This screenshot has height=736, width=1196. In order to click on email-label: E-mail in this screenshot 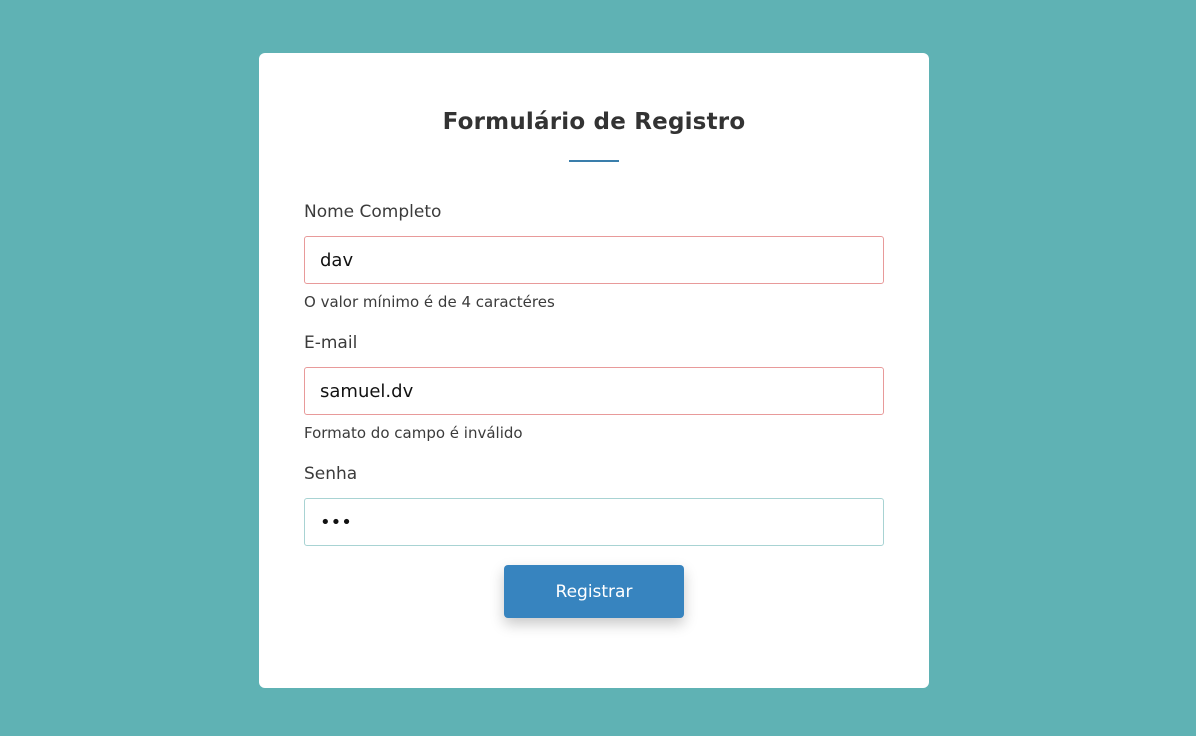, I will do `click(331, 343)`.